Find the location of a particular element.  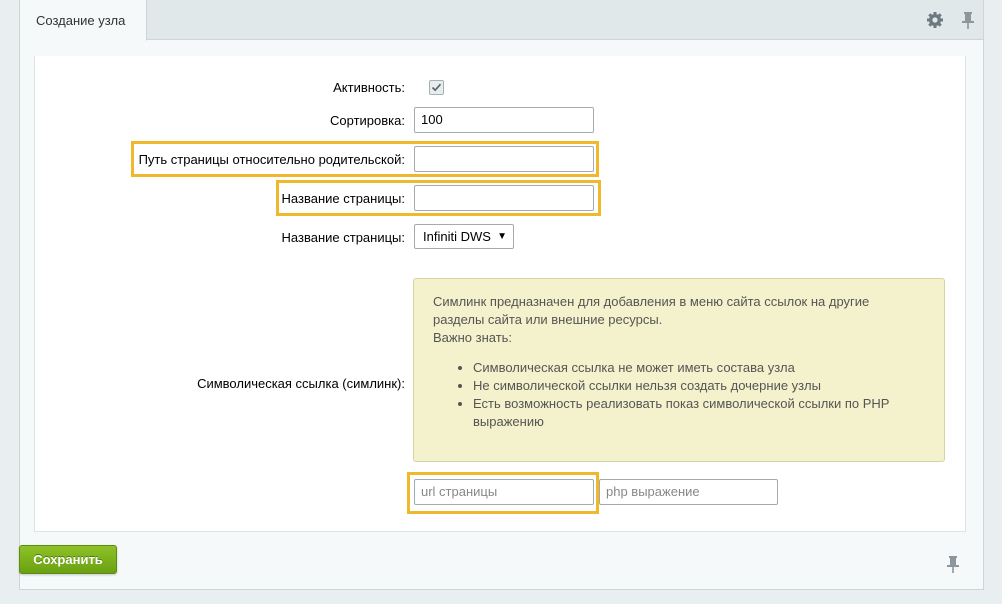

tab-create-node: Создание узла is located at coordinates (83, 20).